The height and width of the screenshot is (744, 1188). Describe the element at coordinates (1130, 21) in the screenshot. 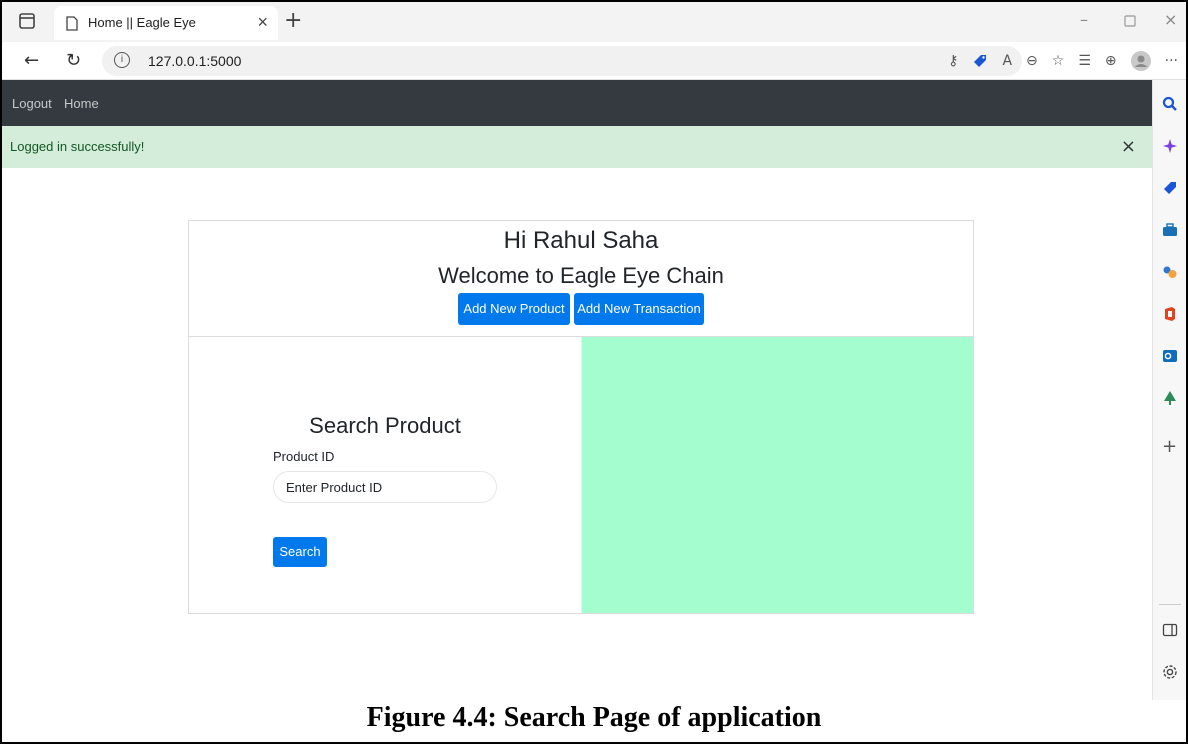

I see `maximize-icon` at that location.